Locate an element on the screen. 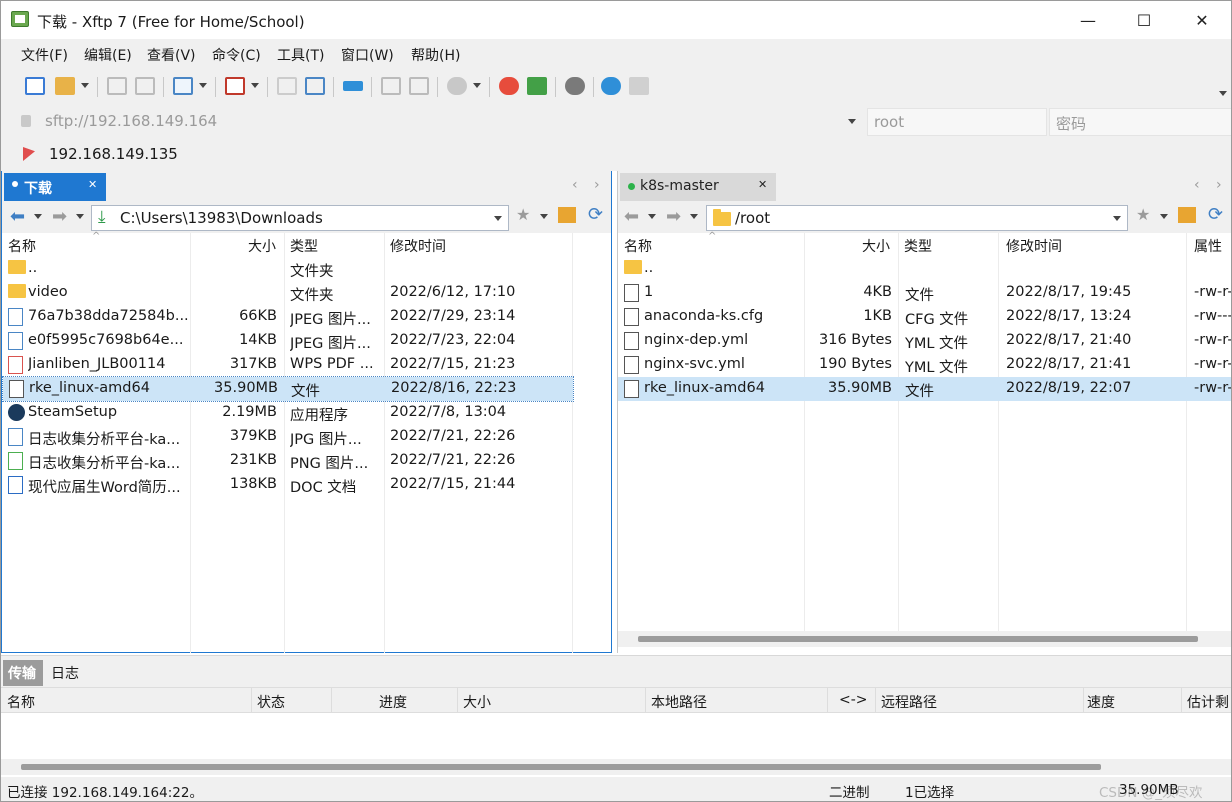 The width and height of the screenshot is (1232, 802). globe-icon is located at coordinates (457, 86).